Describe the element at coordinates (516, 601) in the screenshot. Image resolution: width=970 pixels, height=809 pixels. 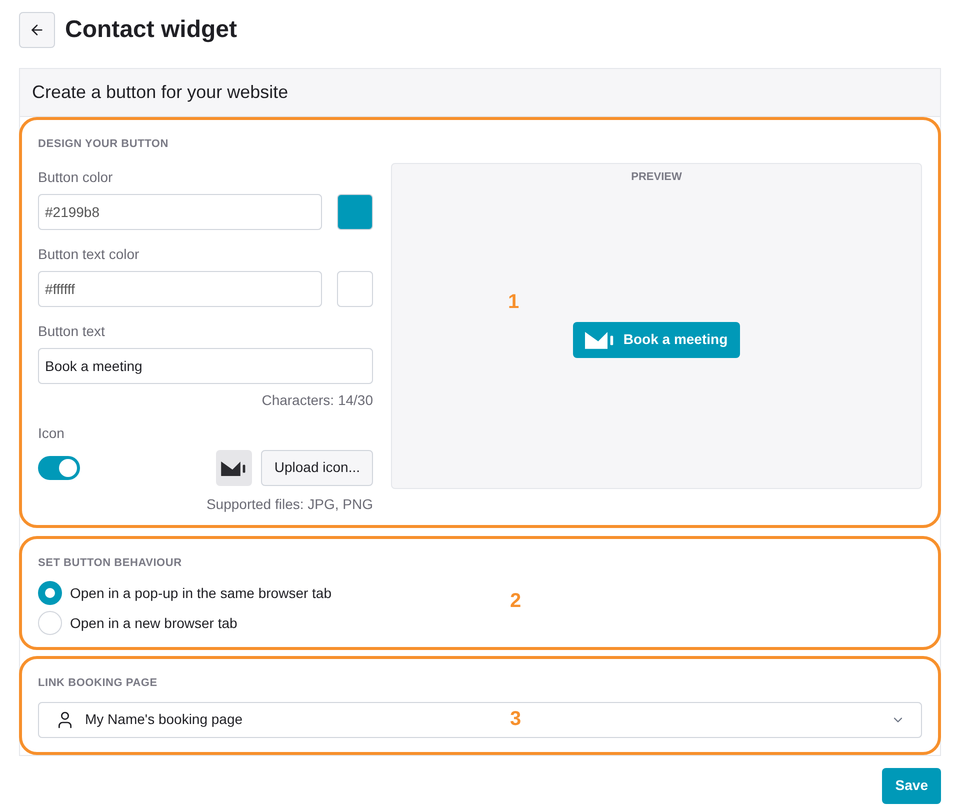
I see `callout-number: 2` at that location.